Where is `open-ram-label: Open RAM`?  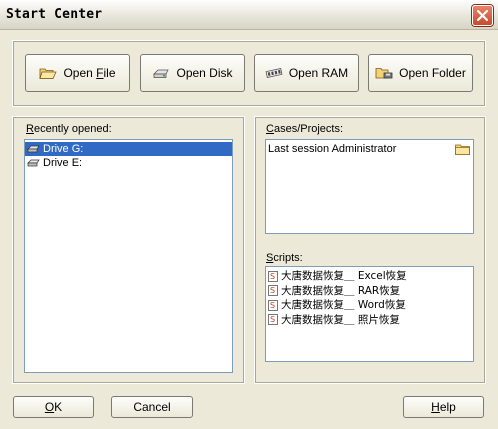 open-ram-label: Open RAM is located at coordinates (318, 73).